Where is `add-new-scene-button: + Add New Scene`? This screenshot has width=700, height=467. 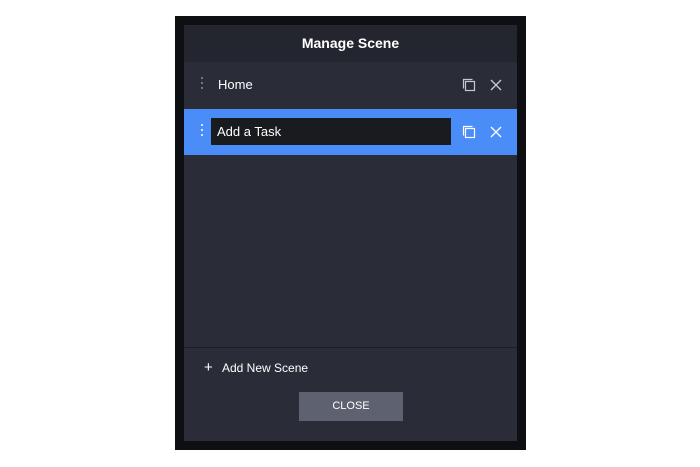
add-new-scene-button: + Add New Scene is located at coordinates (256, 368).